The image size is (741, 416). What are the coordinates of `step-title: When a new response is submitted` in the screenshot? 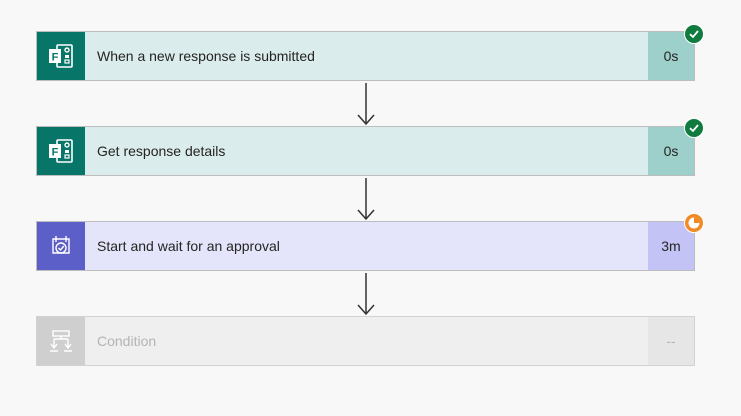 It's located at (366, 56).